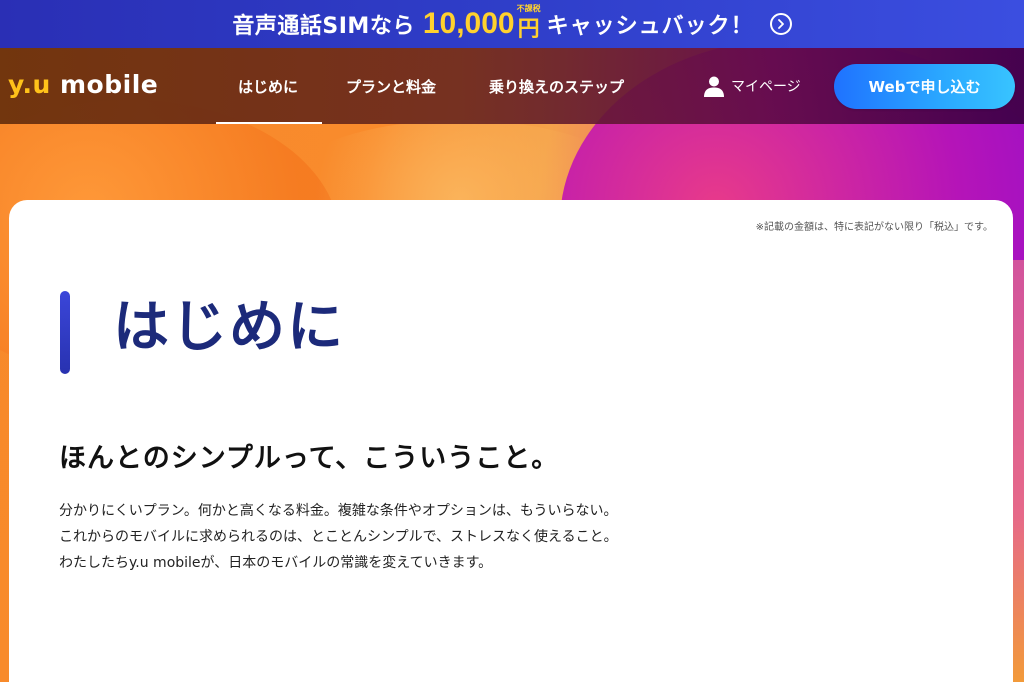 This screenshot has width=1024, height=682. What do you see at coordinates (766, 87) in the screenshot?
I see `mypage-label: マイページ` at bounding box center [766, 87].